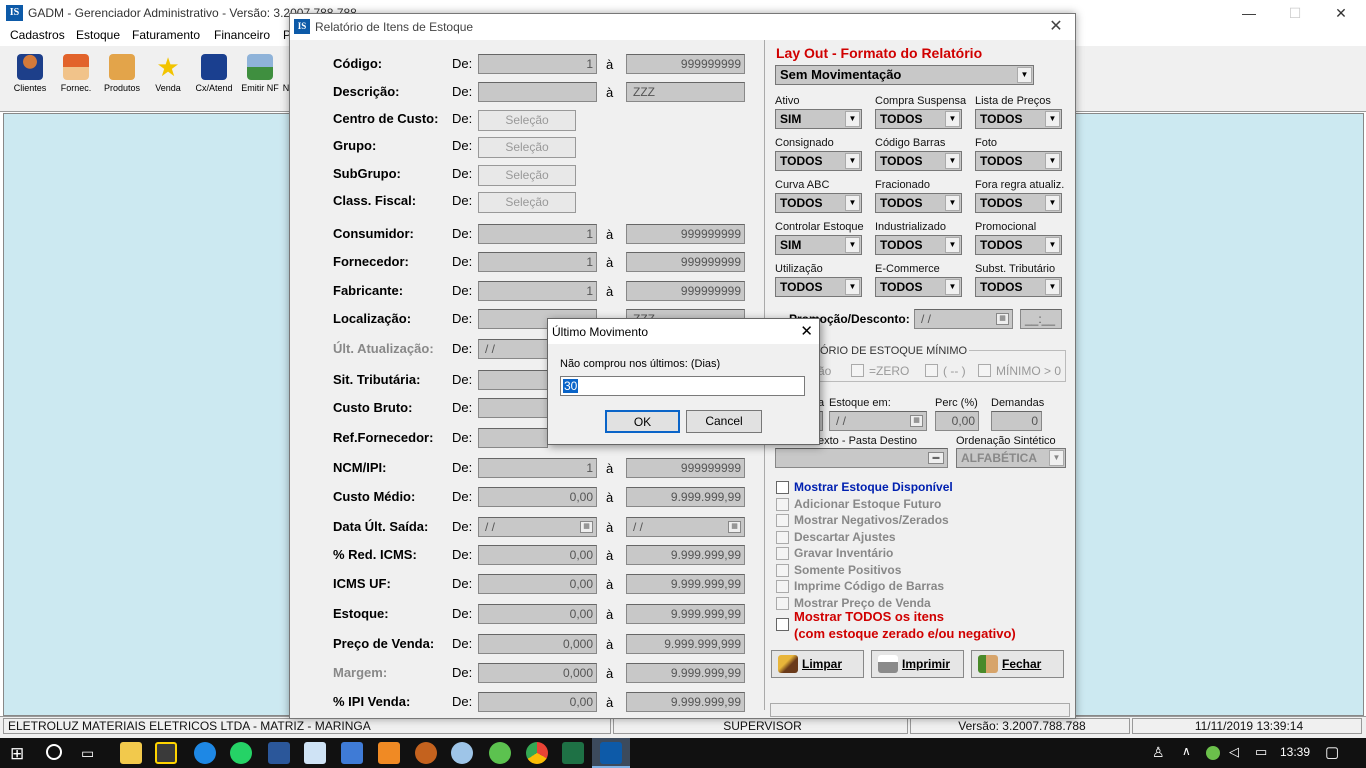  I want to click on people-icon: ♙, so click(1158, 752).